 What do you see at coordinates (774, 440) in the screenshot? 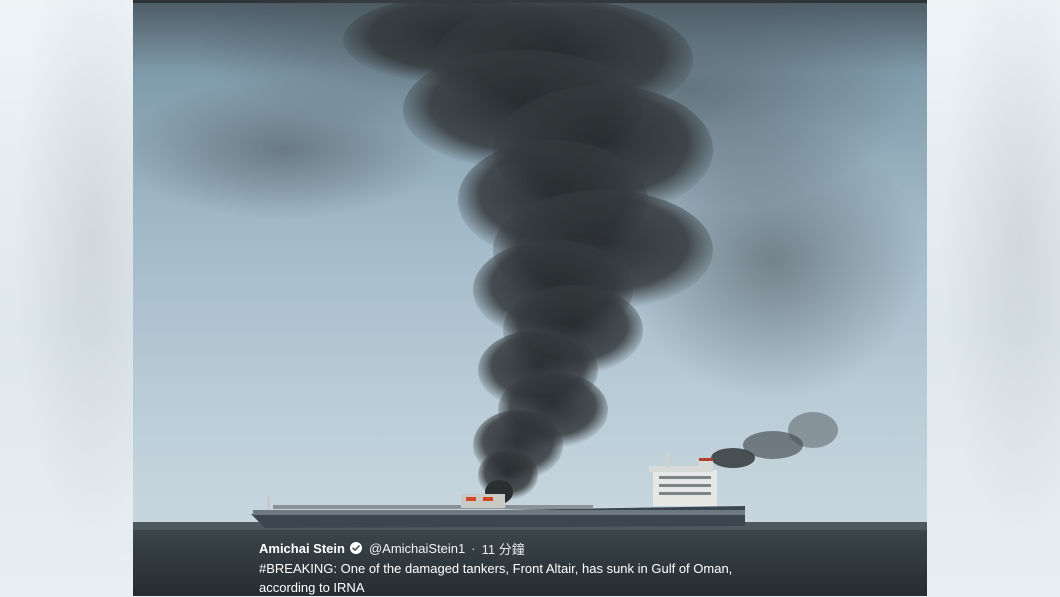
I see `funnel-smoke` at bounding box center [774, 440].